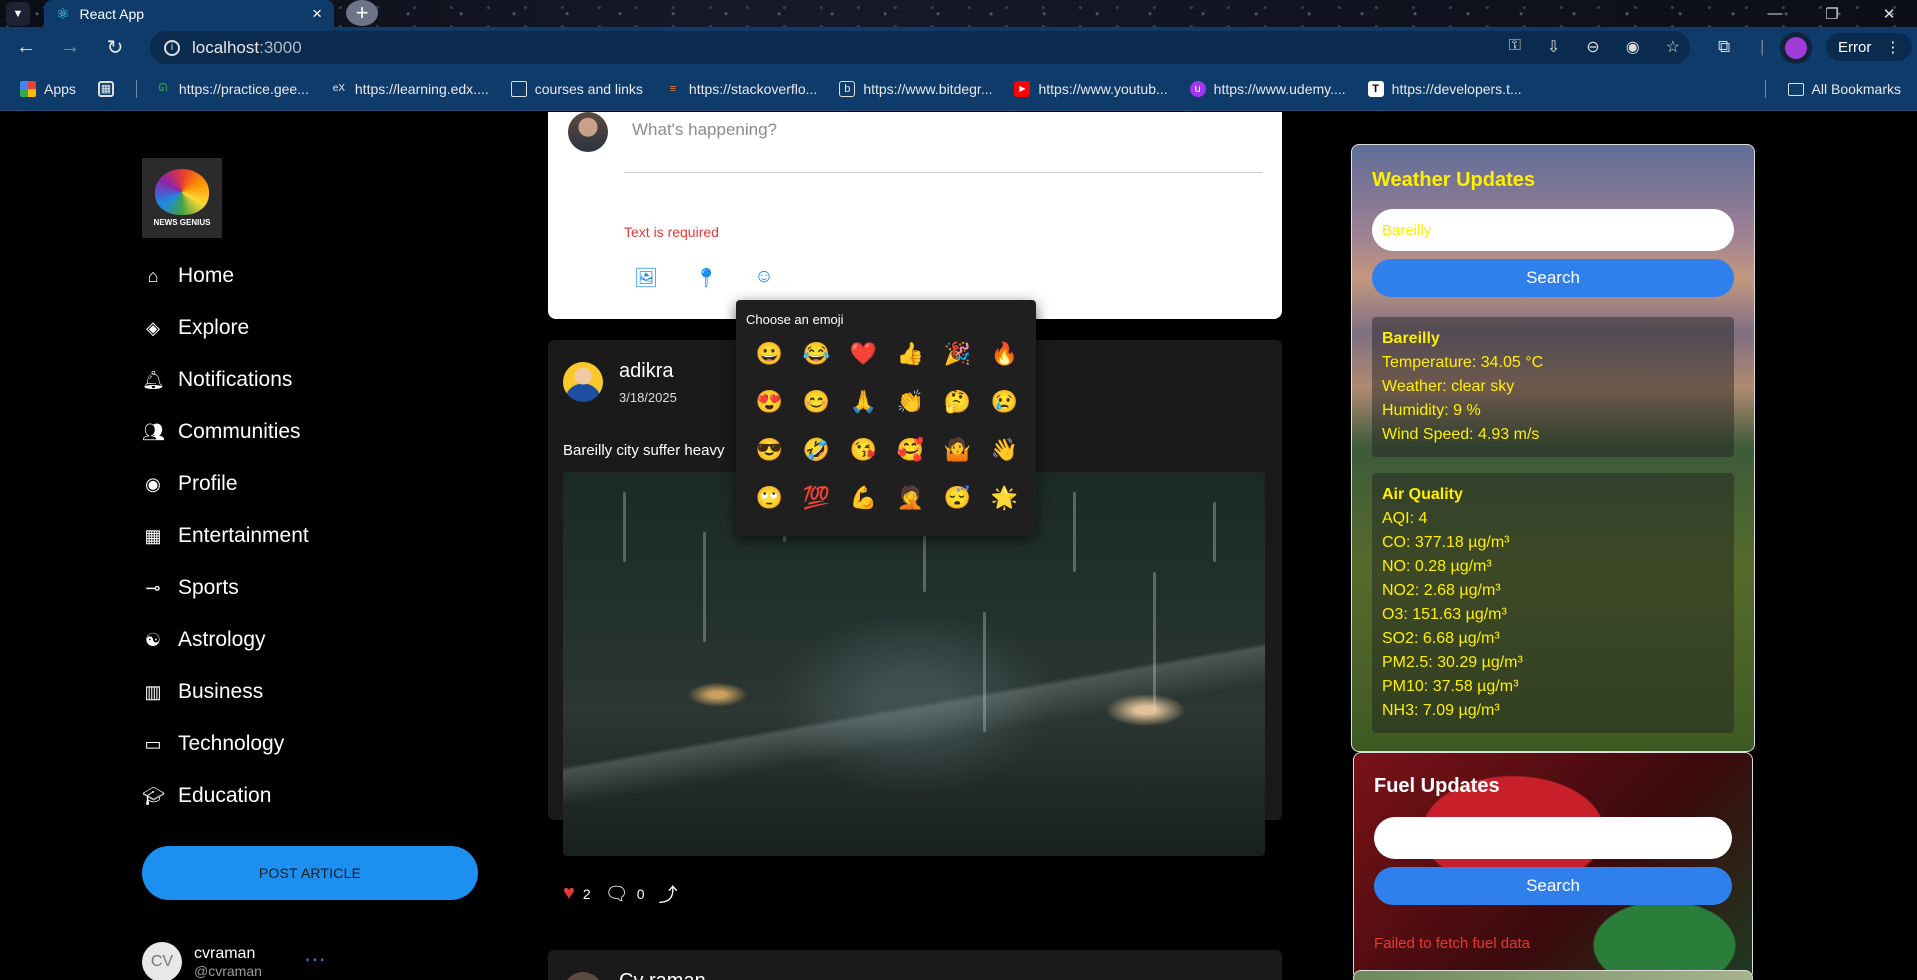  What do you see at coordinates (225, 328) in the screenshot?
I see `sidebar-item-explore: ◈ Explore` at bounding box center [225, 328].